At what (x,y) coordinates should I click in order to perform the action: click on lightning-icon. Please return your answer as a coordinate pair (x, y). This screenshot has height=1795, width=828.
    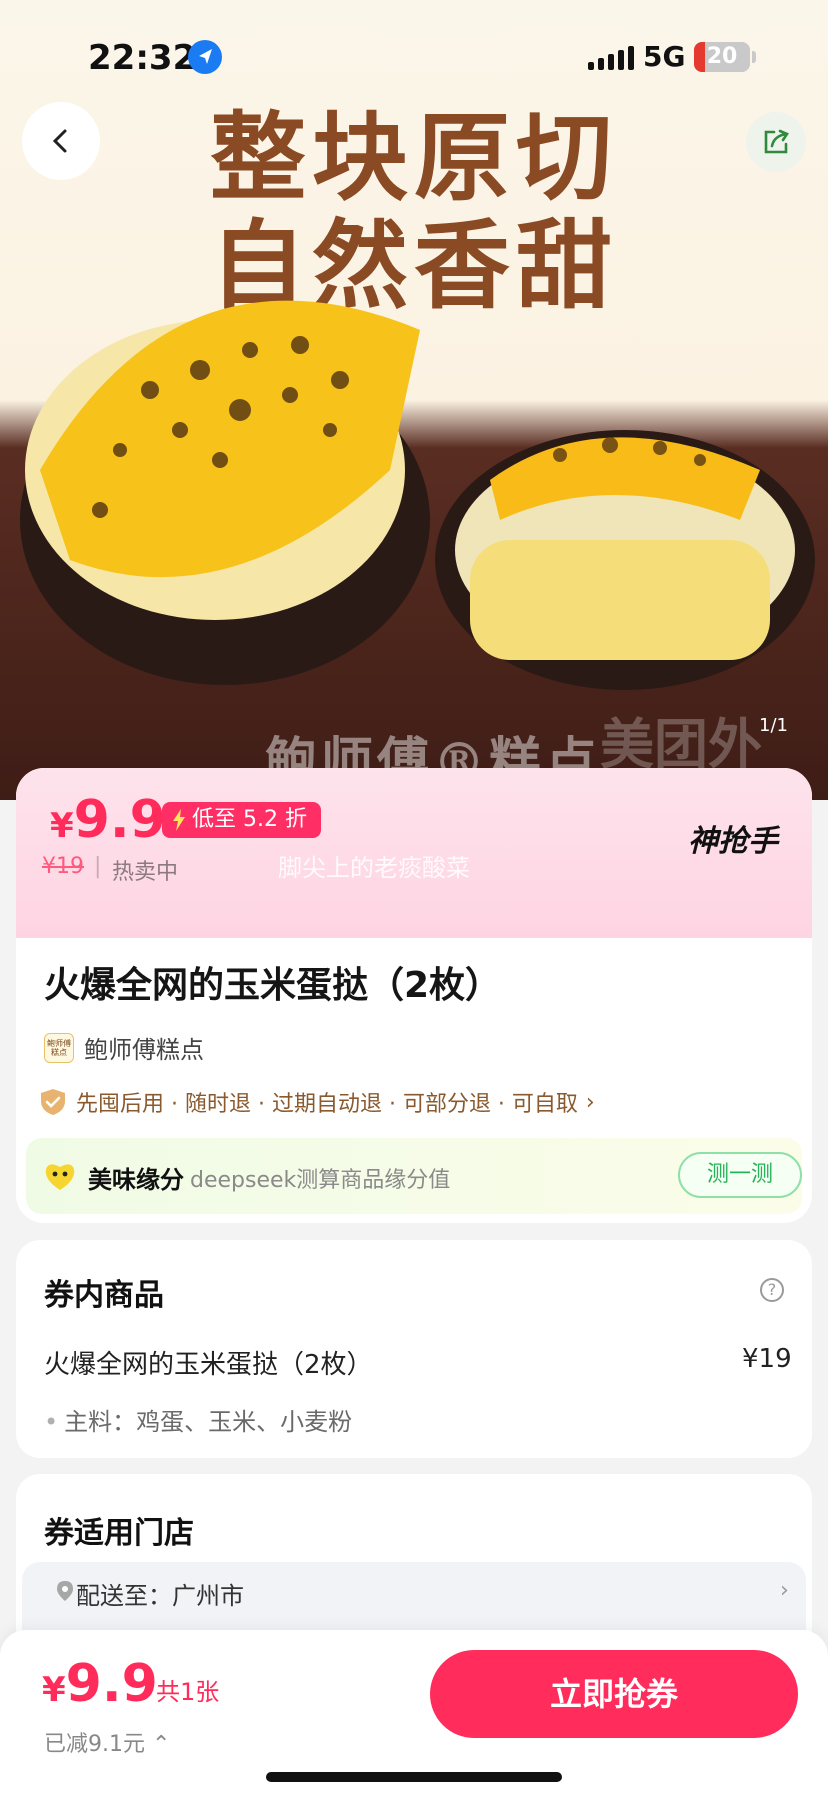
    Looking at the image, I should click on (179, 820).